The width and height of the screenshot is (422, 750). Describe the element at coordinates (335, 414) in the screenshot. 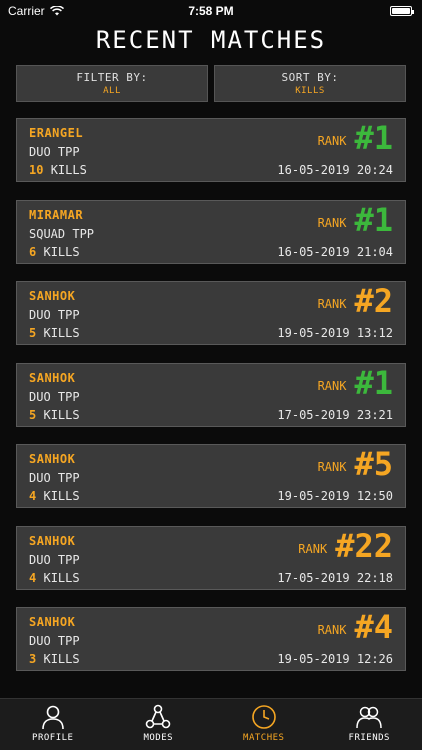

I see `match-date: 17-05-2019 23:21` at that location.